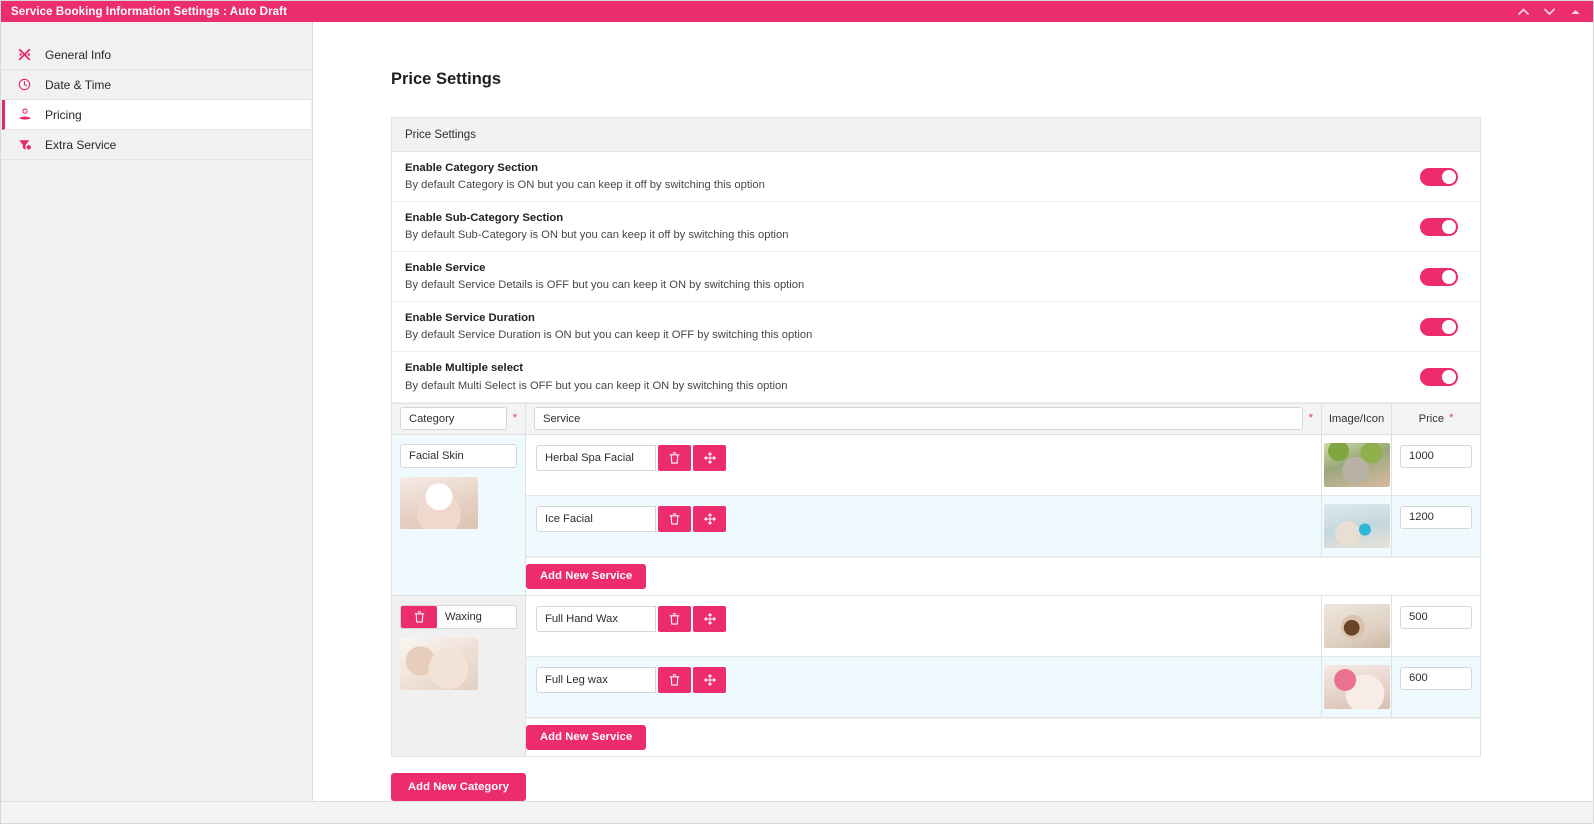 The image size is (1594, 824). Describe the element at coordinates (484, 218) in the screenshot. I see `option-title: Enable Sub-Category Section` at that location.